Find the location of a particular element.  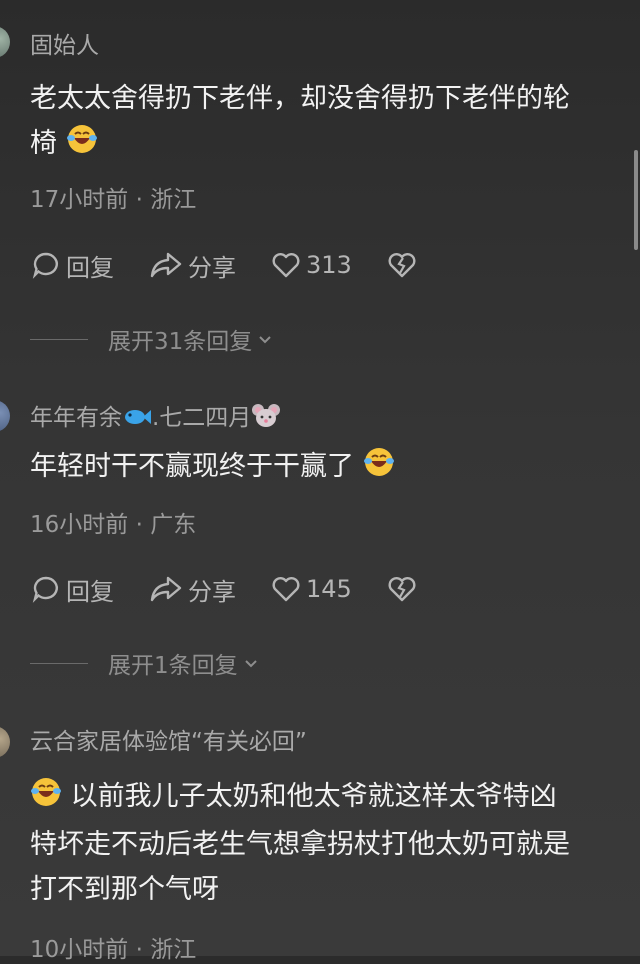

like-button: 313 is located at coordinates (311, 265).